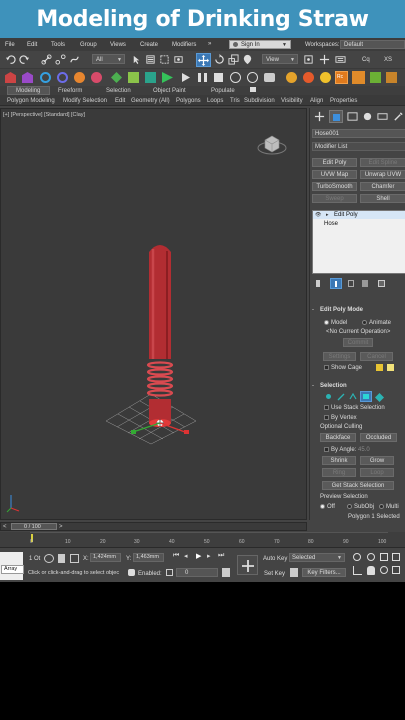  Describe the element at coordinates (45, 77) in the screenshot. I see `layer-manager-icon` at that location.